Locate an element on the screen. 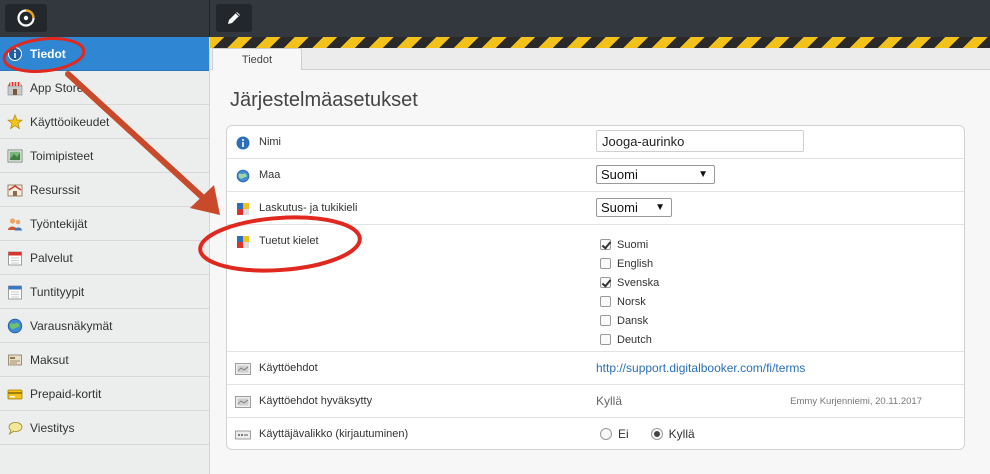 The width and height of the screenshot is (990, 474). sidebar-item-varausnakymat: Varausnäkymät is located at coordinates (104, 326).